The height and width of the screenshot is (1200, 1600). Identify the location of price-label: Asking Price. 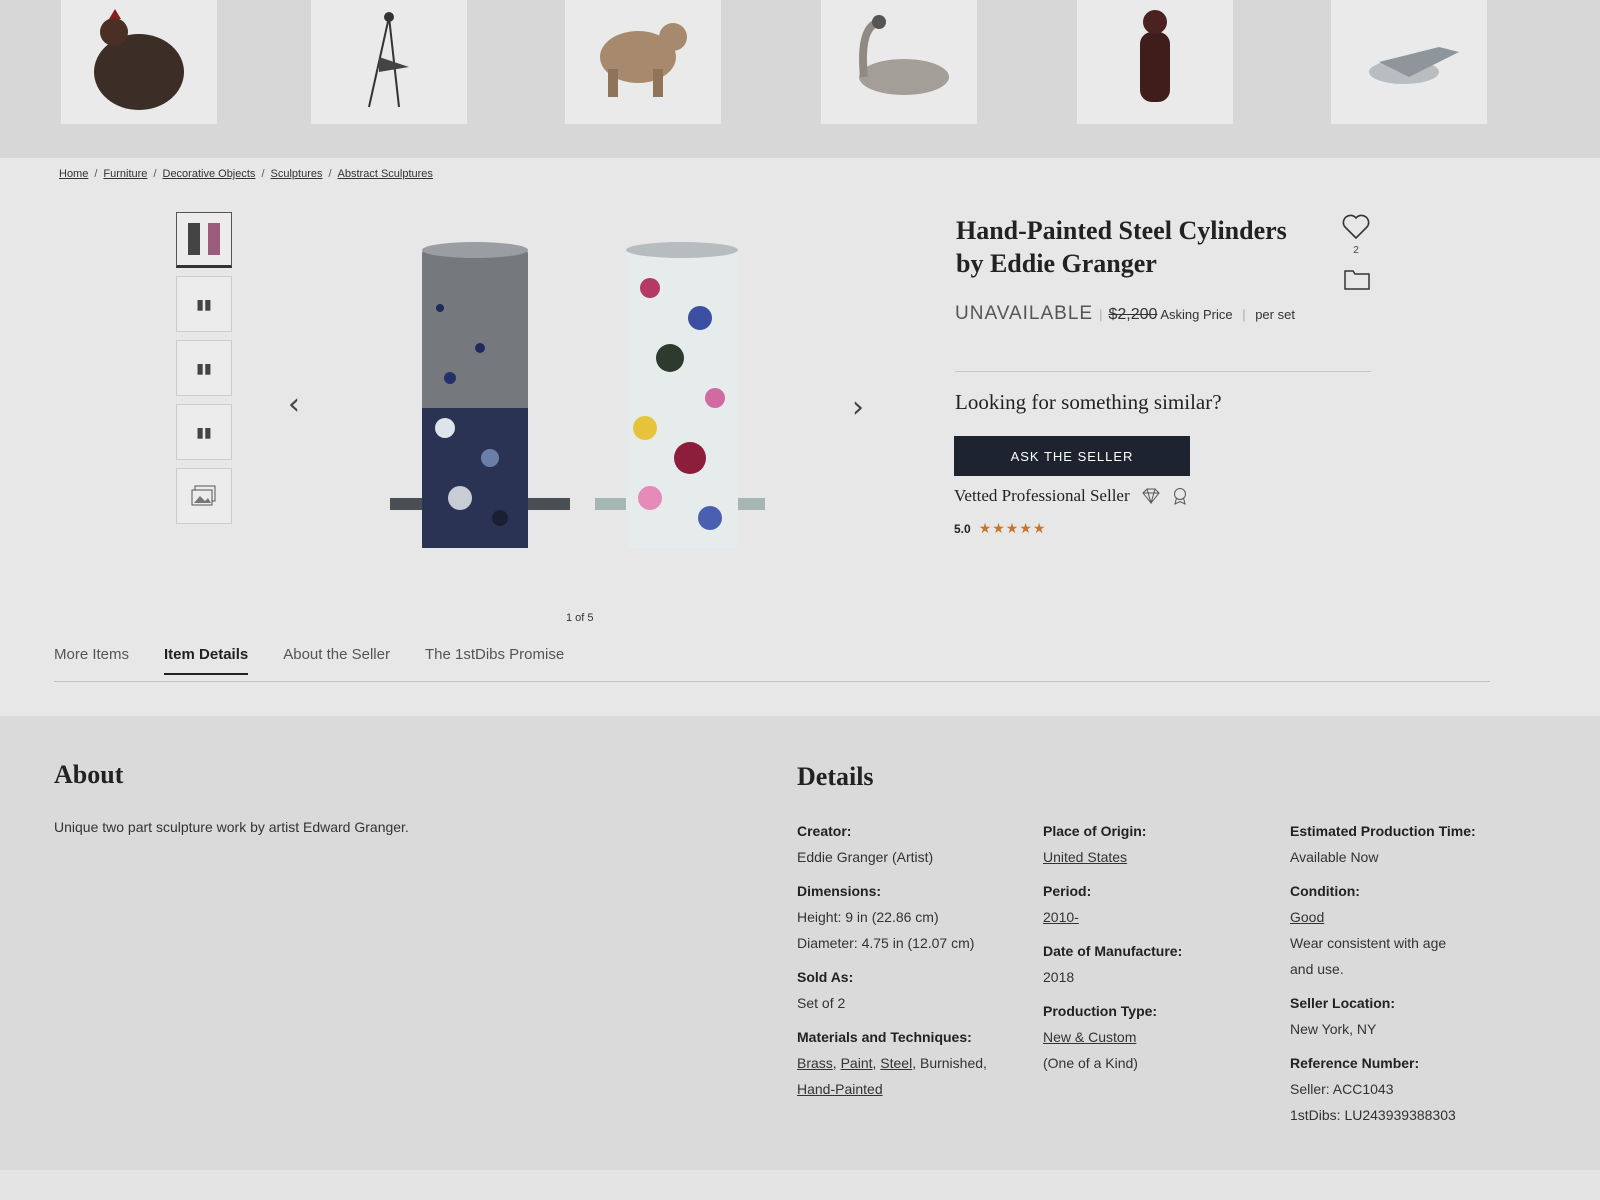
(1196, 314).